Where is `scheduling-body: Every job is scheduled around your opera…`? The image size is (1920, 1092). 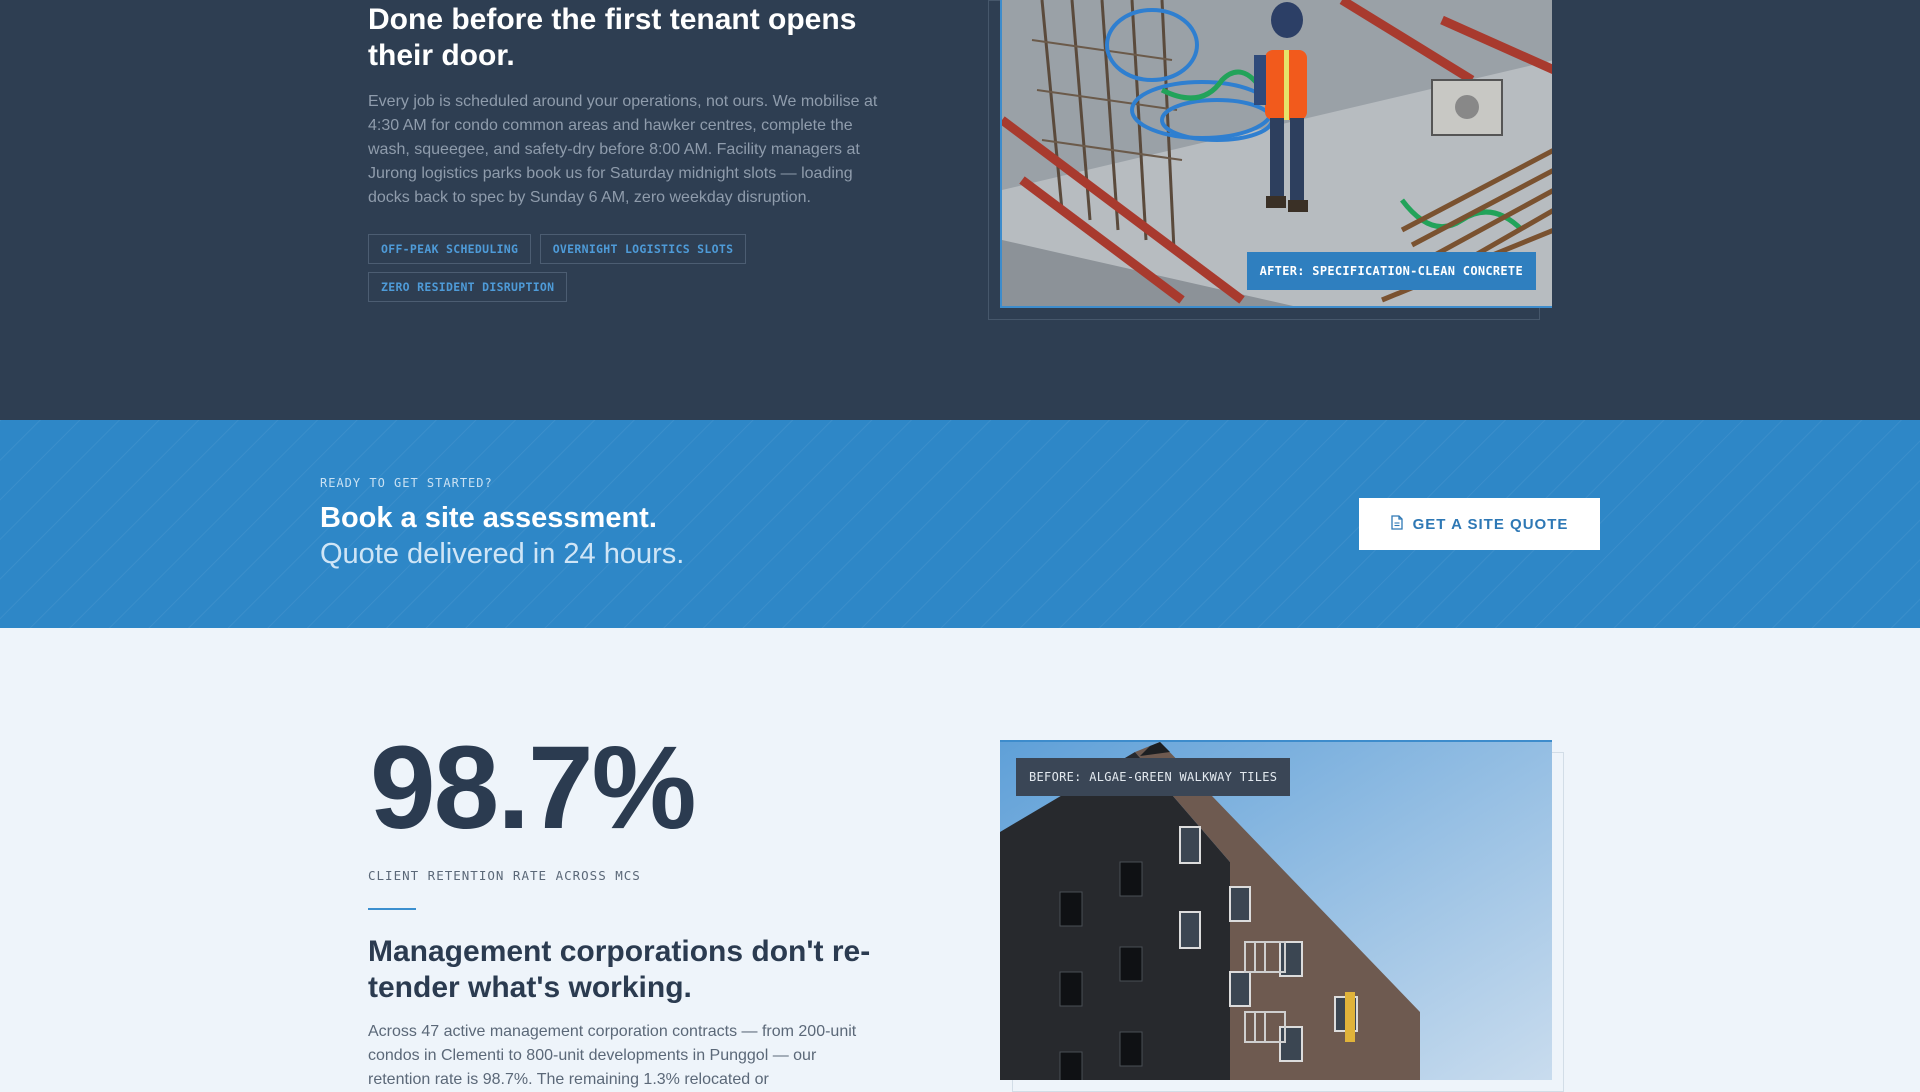 scheduling-body: Every job is scheduled around your opera… is located at coordinates (623, 149).